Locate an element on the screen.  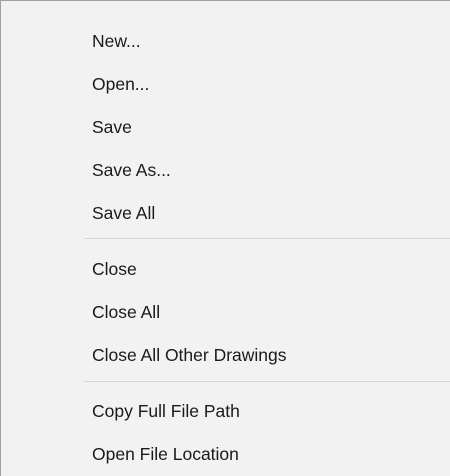
menu-item-copy-full-file-path: Copy Full File Path is located at coordinates (225, 411).